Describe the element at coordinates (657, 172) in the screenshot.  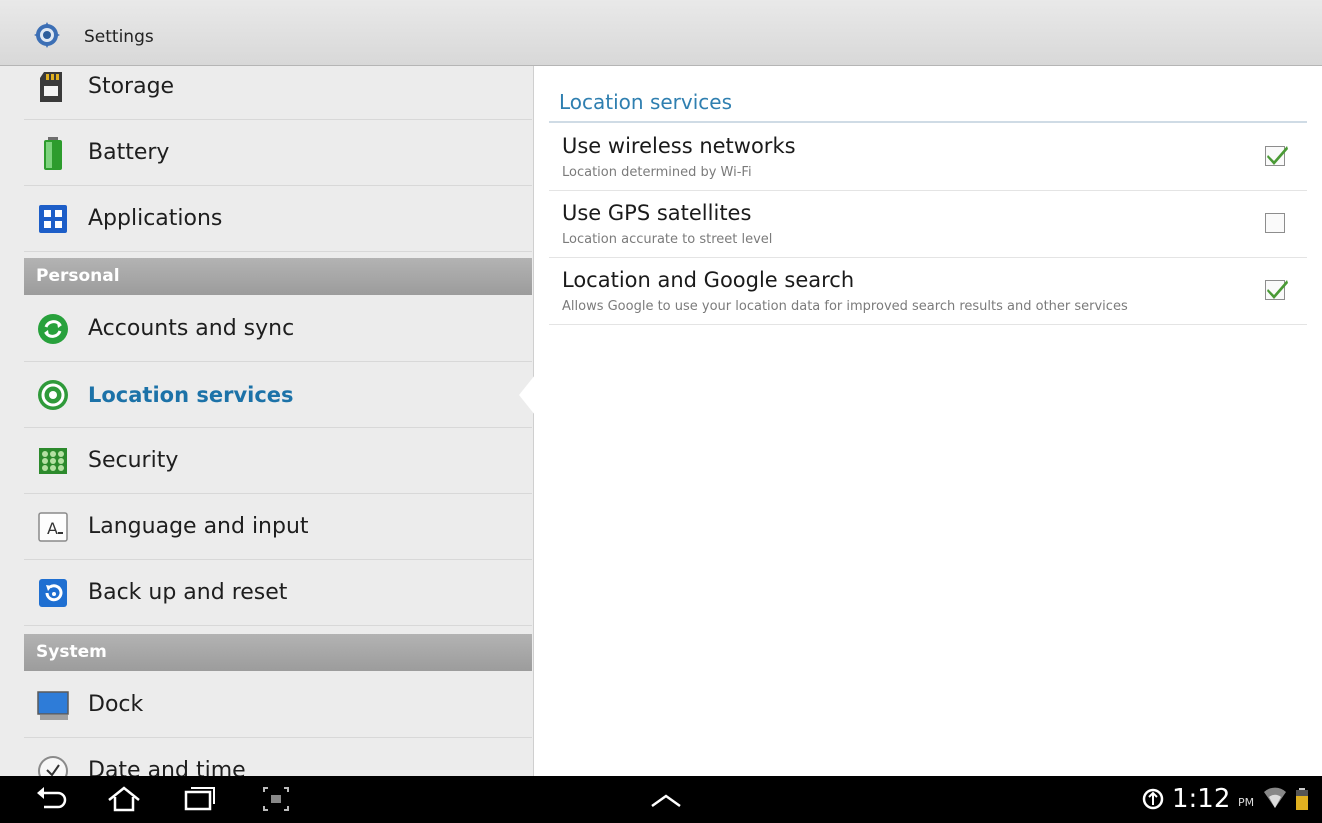
I see `pref-summary: Location determined by Wi-Fi` at that location.